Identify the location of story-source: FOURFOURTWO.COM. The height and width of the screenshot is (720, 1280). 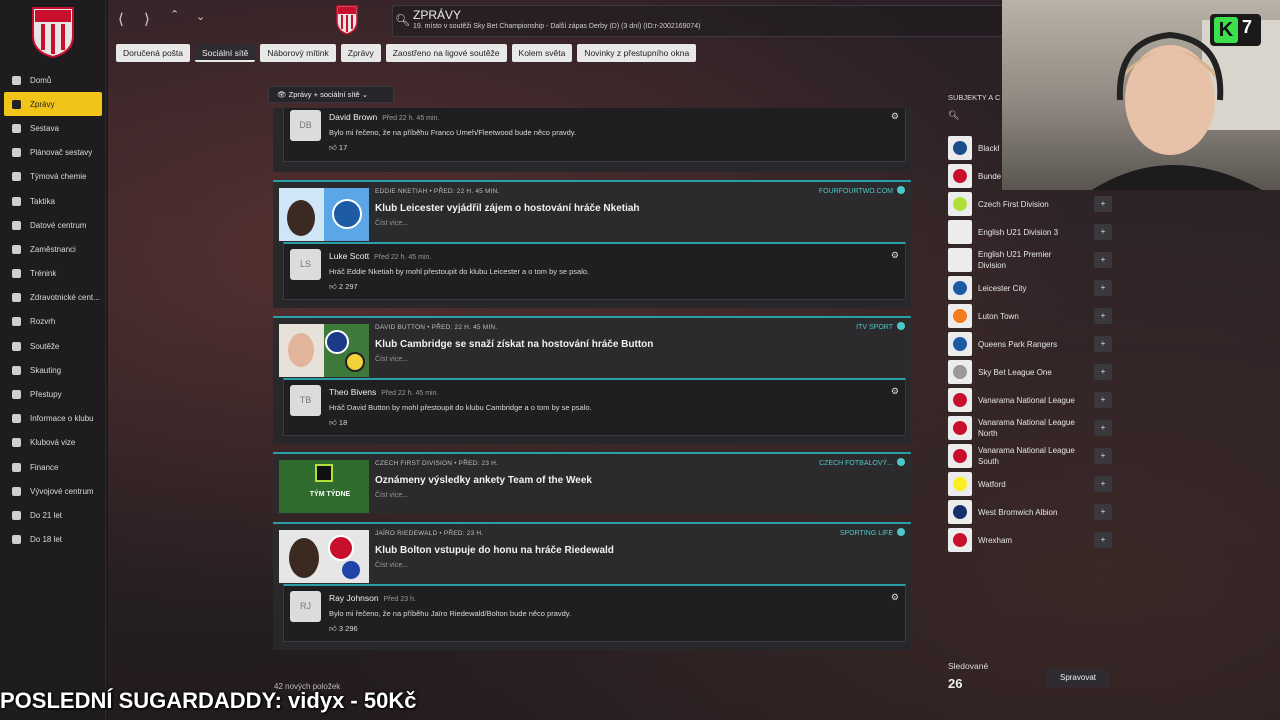
(862, 190).